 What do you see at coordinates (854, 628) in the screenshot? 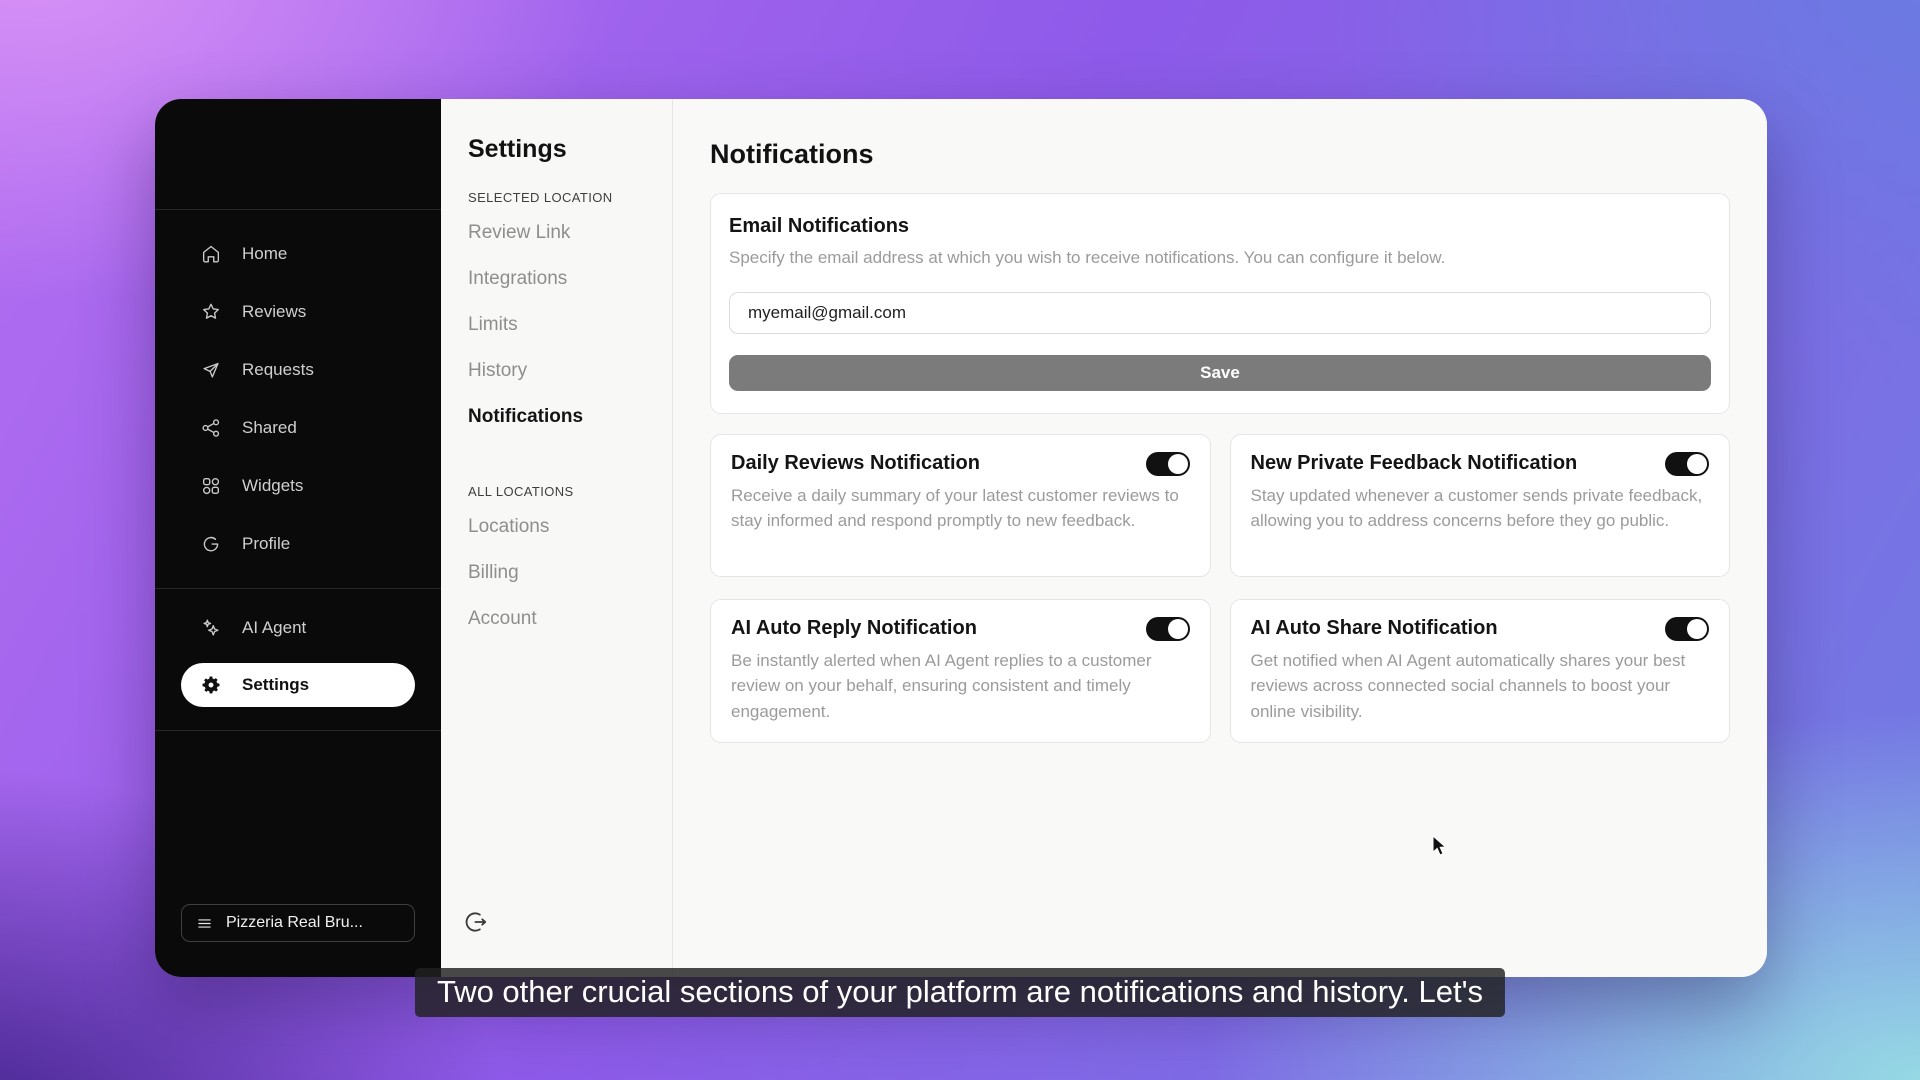
I see `toggle-card-title: AI Auto Reply Notification` at bounding box center [854, 628].